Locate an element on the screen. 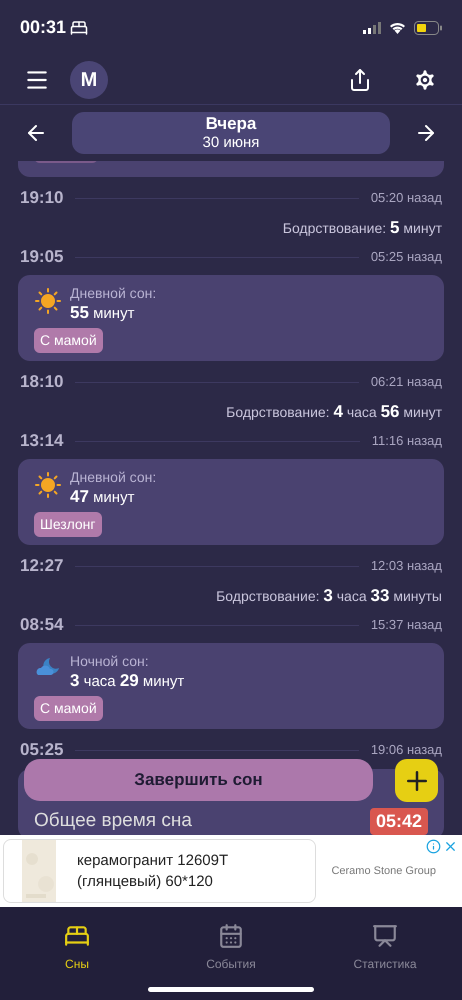 This screenshot has width=462, height=1000. awake-duration: Бодрствование: 4 часа 56 минут is located at coordinates (334, 411).